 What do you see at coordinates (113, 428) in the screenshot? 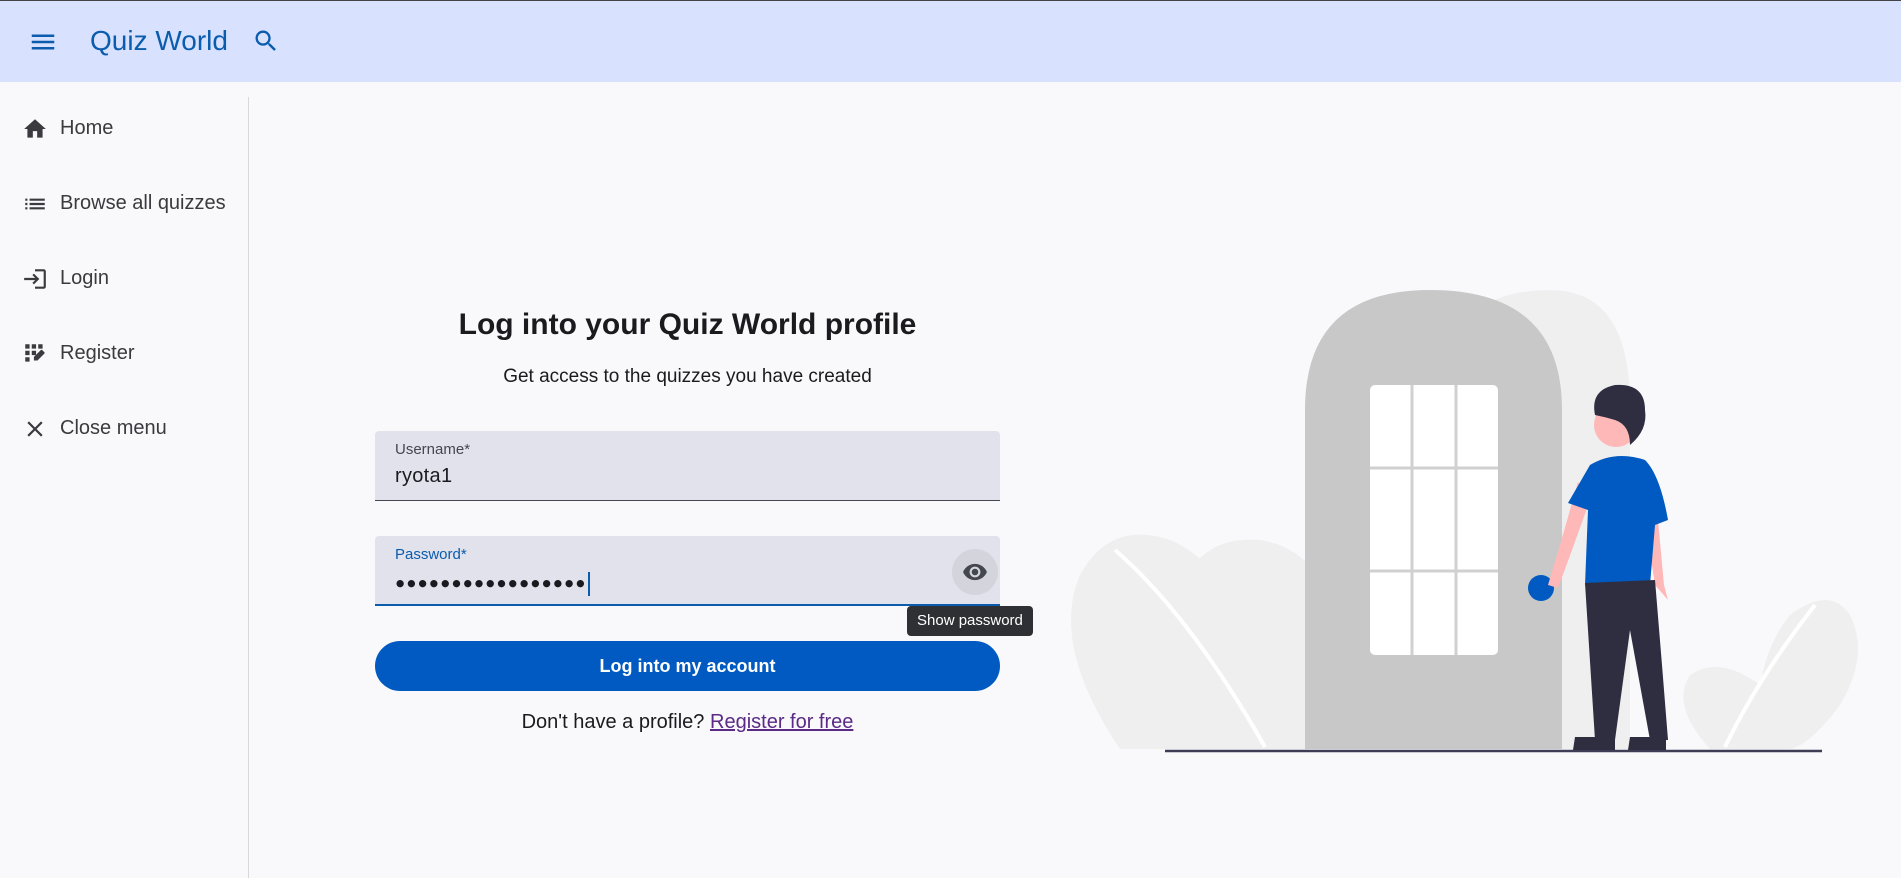
I see `sidebar-item-label: Close menu` at bounding box center [113, 428].